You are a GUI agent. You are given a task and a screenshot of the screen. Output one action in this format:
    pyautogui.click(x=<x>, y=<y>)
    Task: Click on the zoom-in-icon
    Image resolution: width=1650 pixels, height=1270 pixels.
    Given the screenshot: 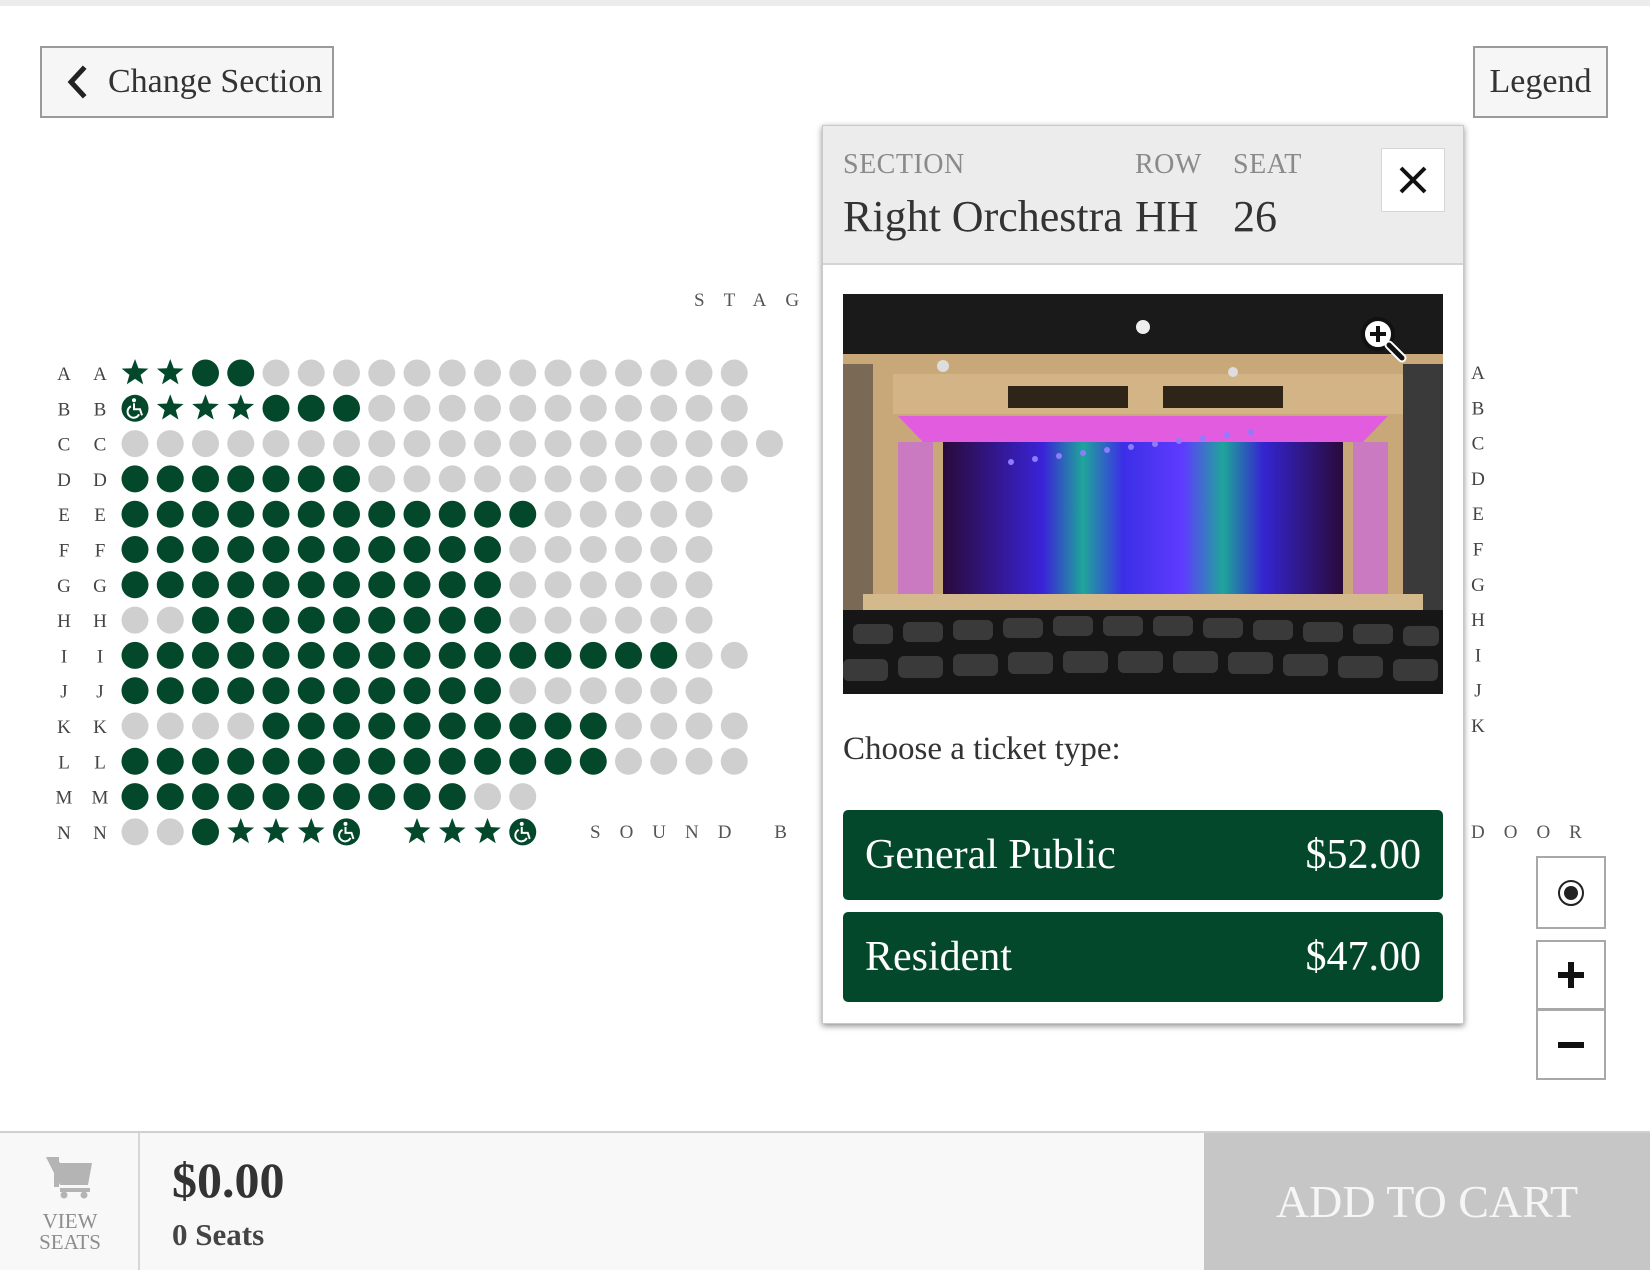 What is the action you would take?
    pyautogui.click(x=1383, y=339)
    